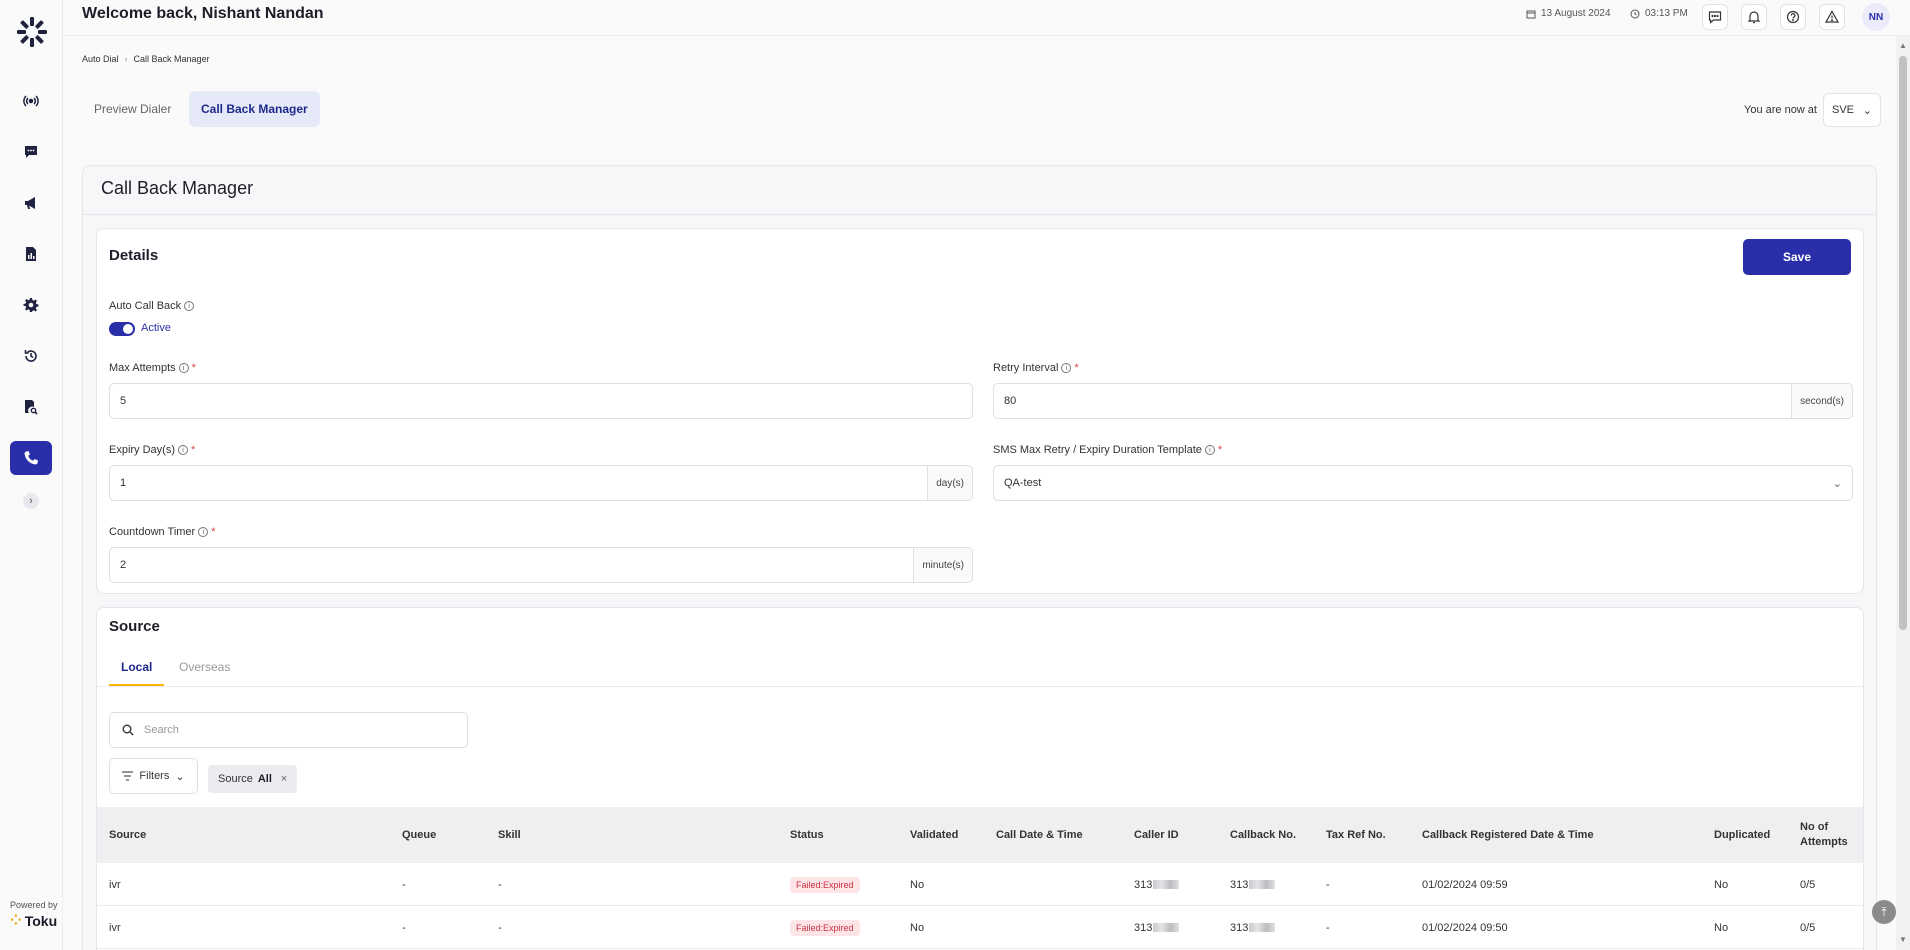 This screenshot has height=950, width=1910. I want to click on history-icon, so click(31, 356).